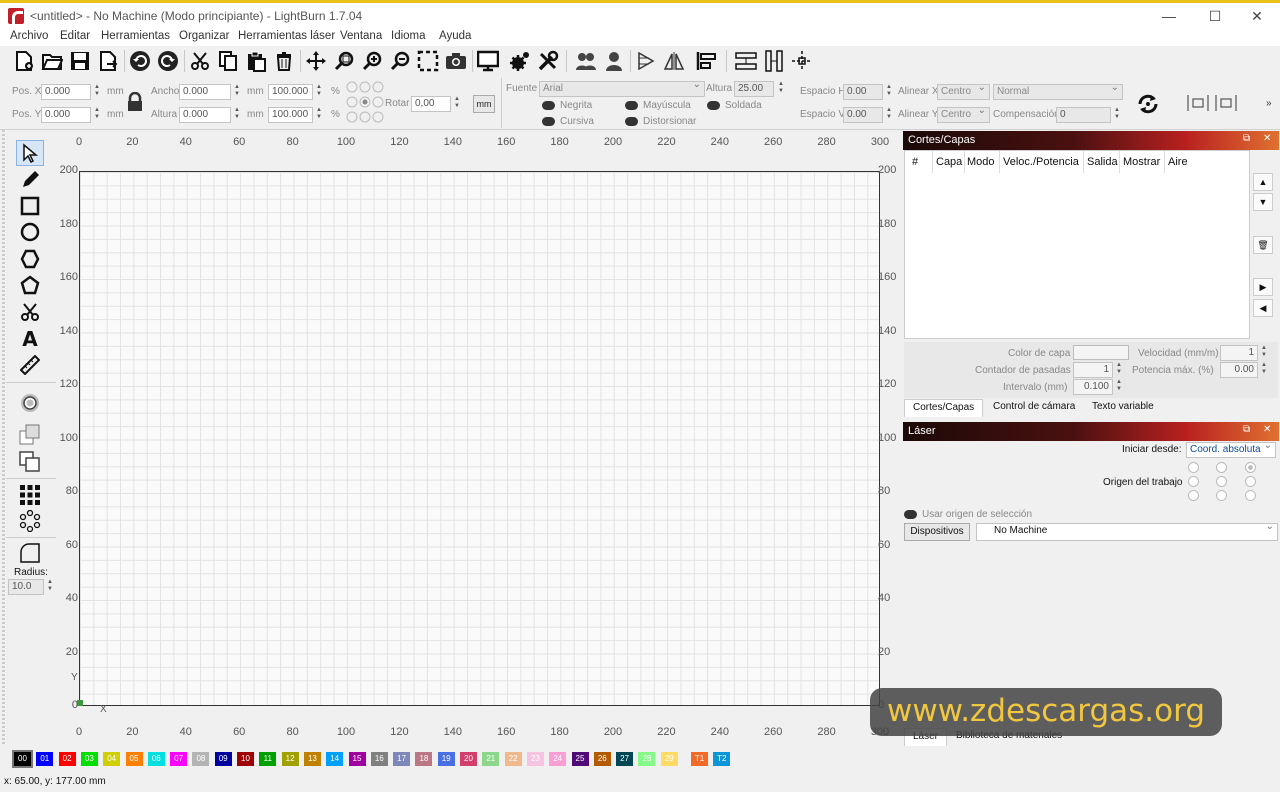  What do you see at coordinates (30, 206) in the screenshot?
I see `rectangle-tool-icon` at bounding box center [30, 206].